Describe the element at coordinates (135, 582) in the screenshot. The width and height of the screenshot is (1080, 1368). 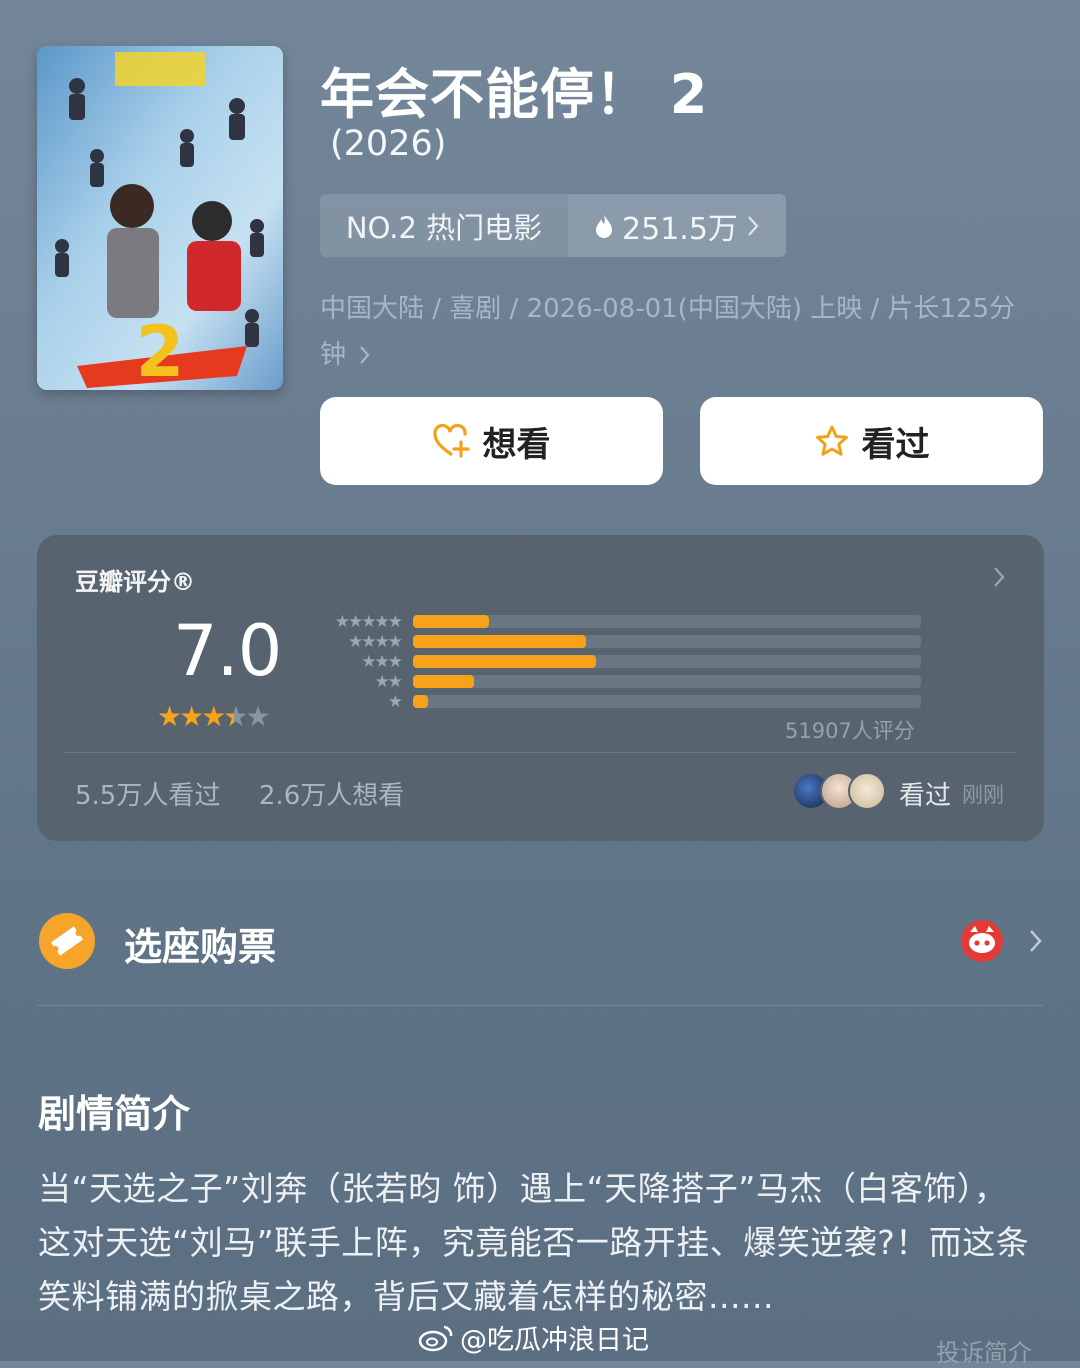
I see `rating-title: 豆瓣评分®` at that location.